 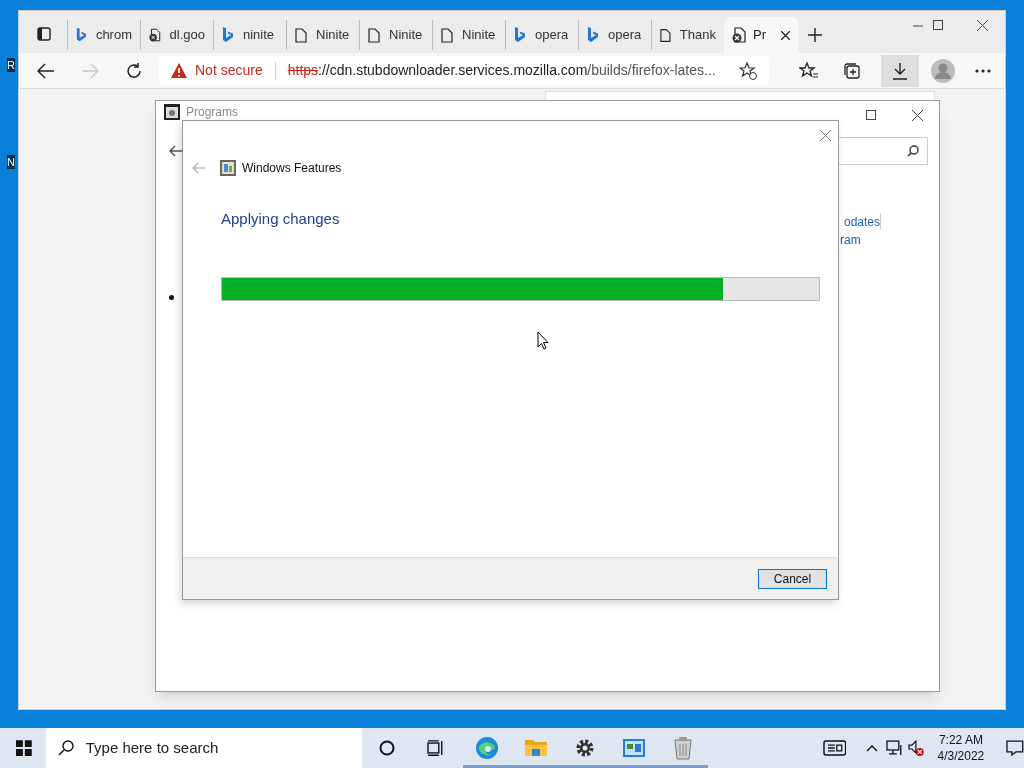 I want to click on download-icon, so click(x=900, y=70).